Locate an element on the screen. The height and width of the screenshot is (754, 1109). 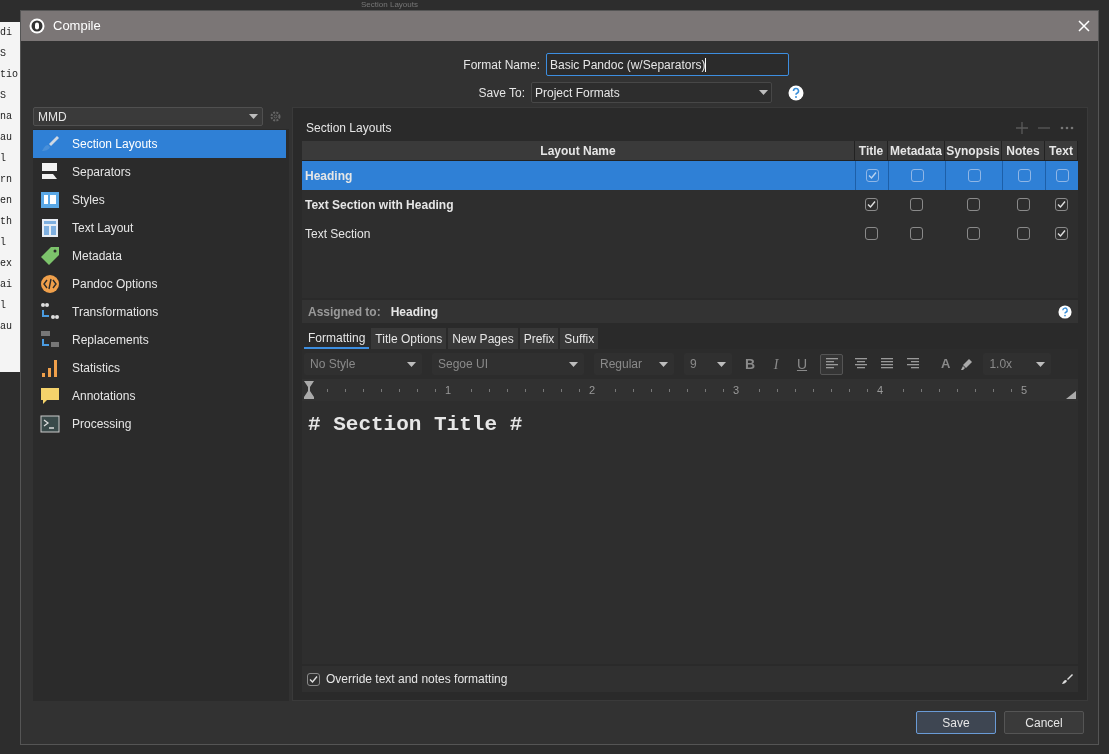
sidebar-item: Text Layout is located at coordinates (159, 228).